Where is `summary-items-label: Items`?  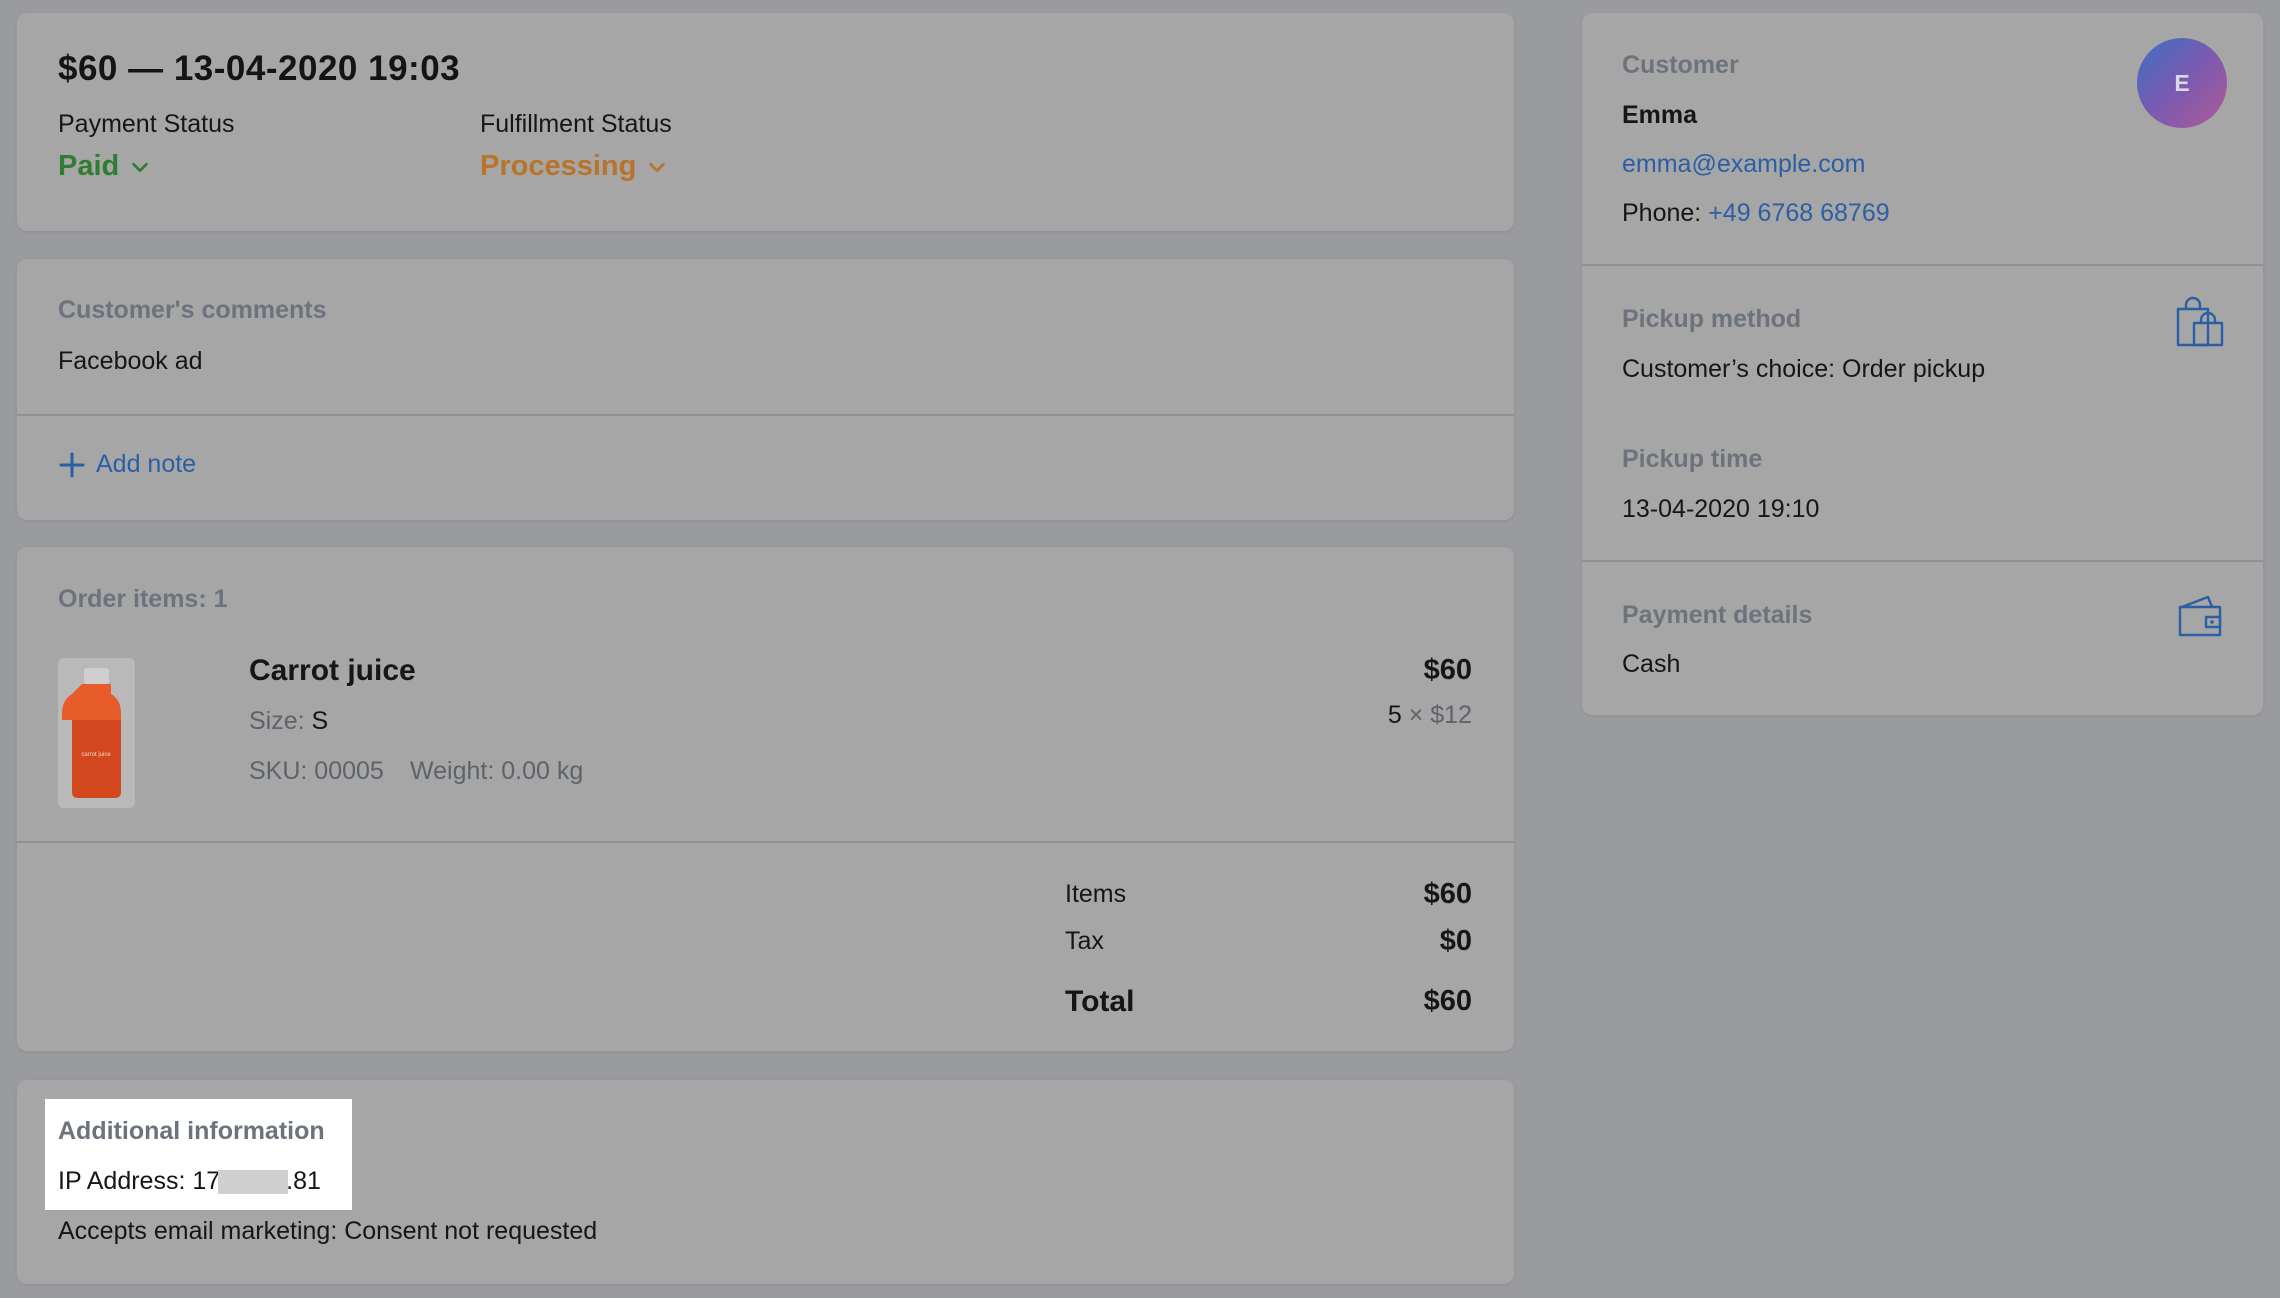
summary-items-label: Items is located at coordinates (1096, 894).